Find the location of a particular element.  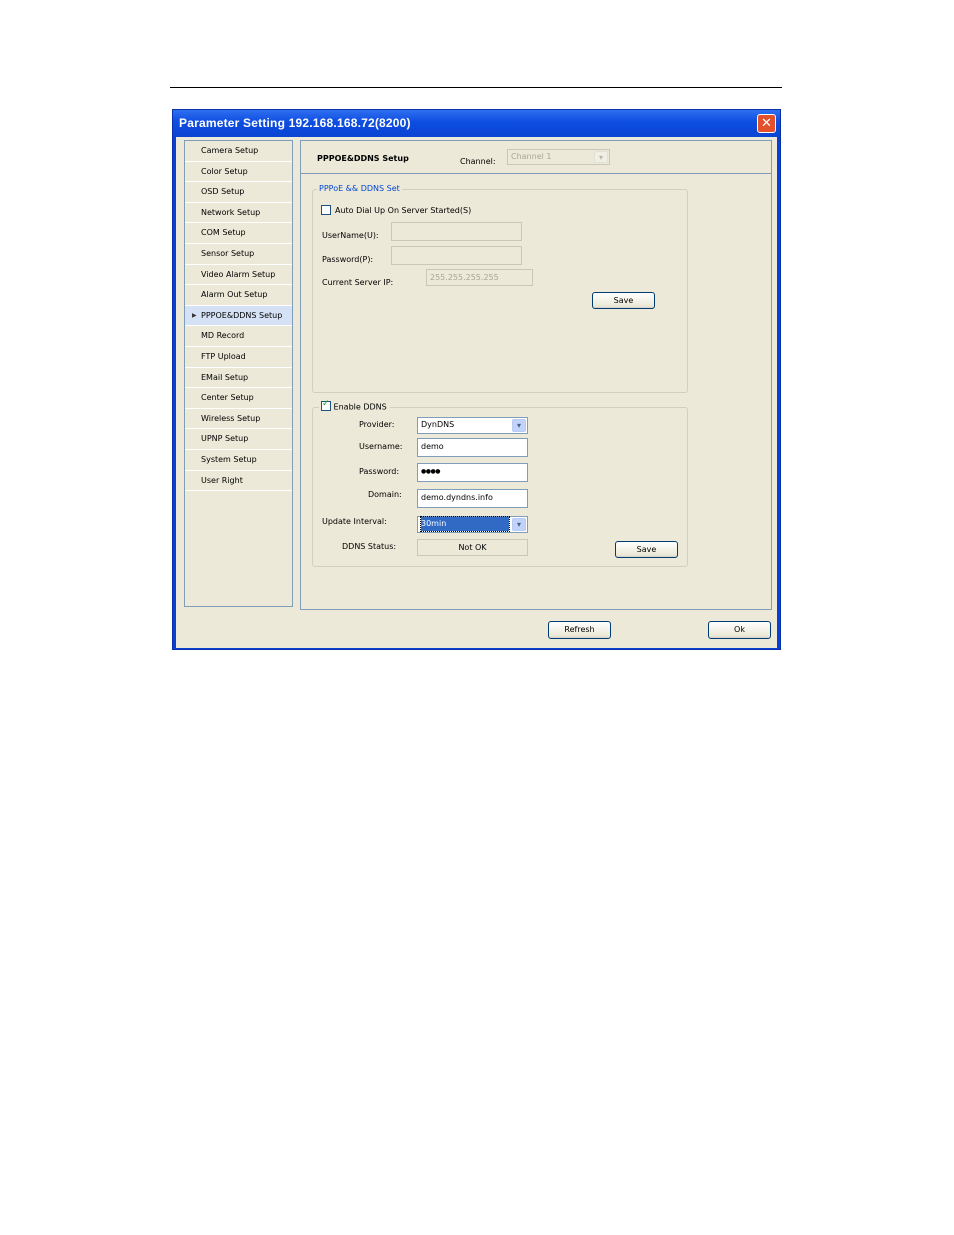

sidebar-item: System Setup is located at coordinates (238, 460).